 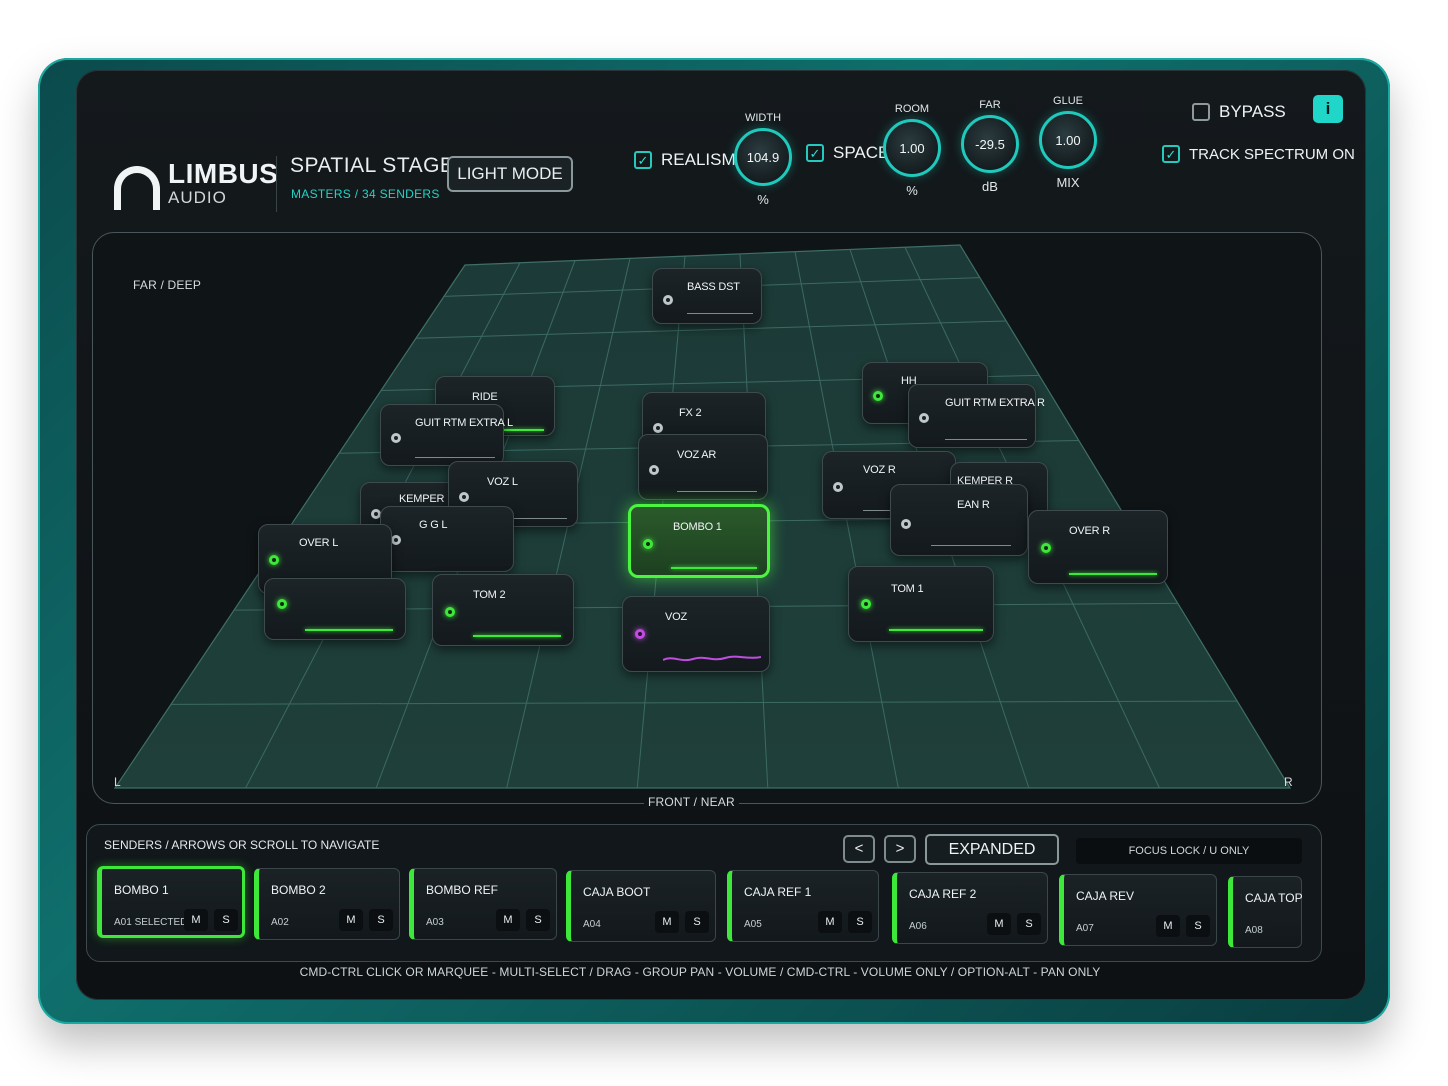 I want to click on node-label: VOZ AR, so click(x=697, y=455).